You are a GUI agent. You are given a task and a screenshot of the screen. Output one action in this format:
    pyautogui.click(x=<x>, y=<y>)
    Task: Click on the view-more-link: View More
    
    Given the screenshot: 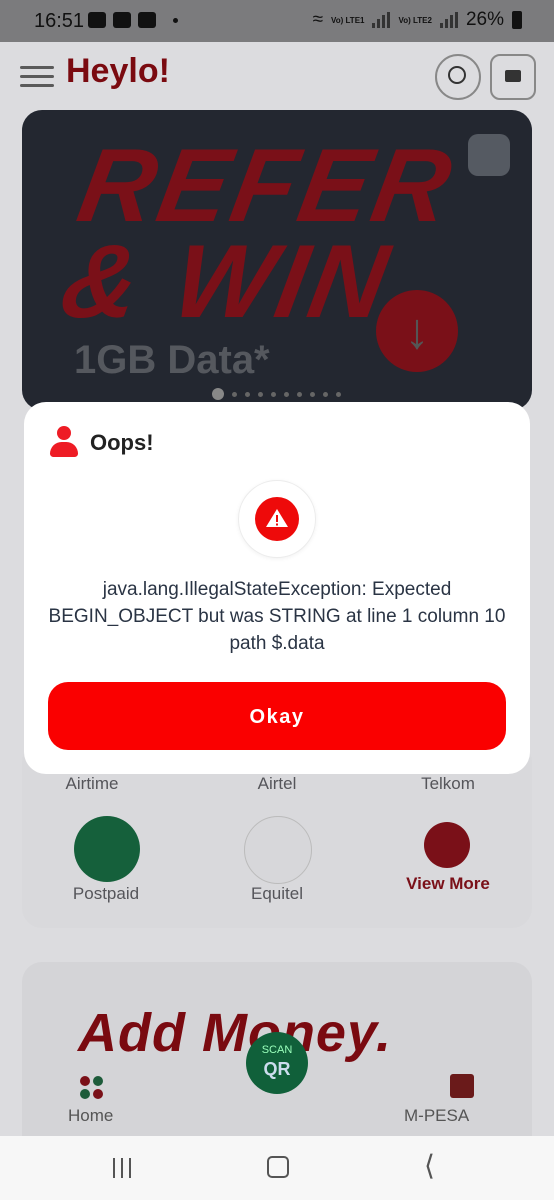 What is the action you would take?
    pyautogui.click(x=448, y=884)
    